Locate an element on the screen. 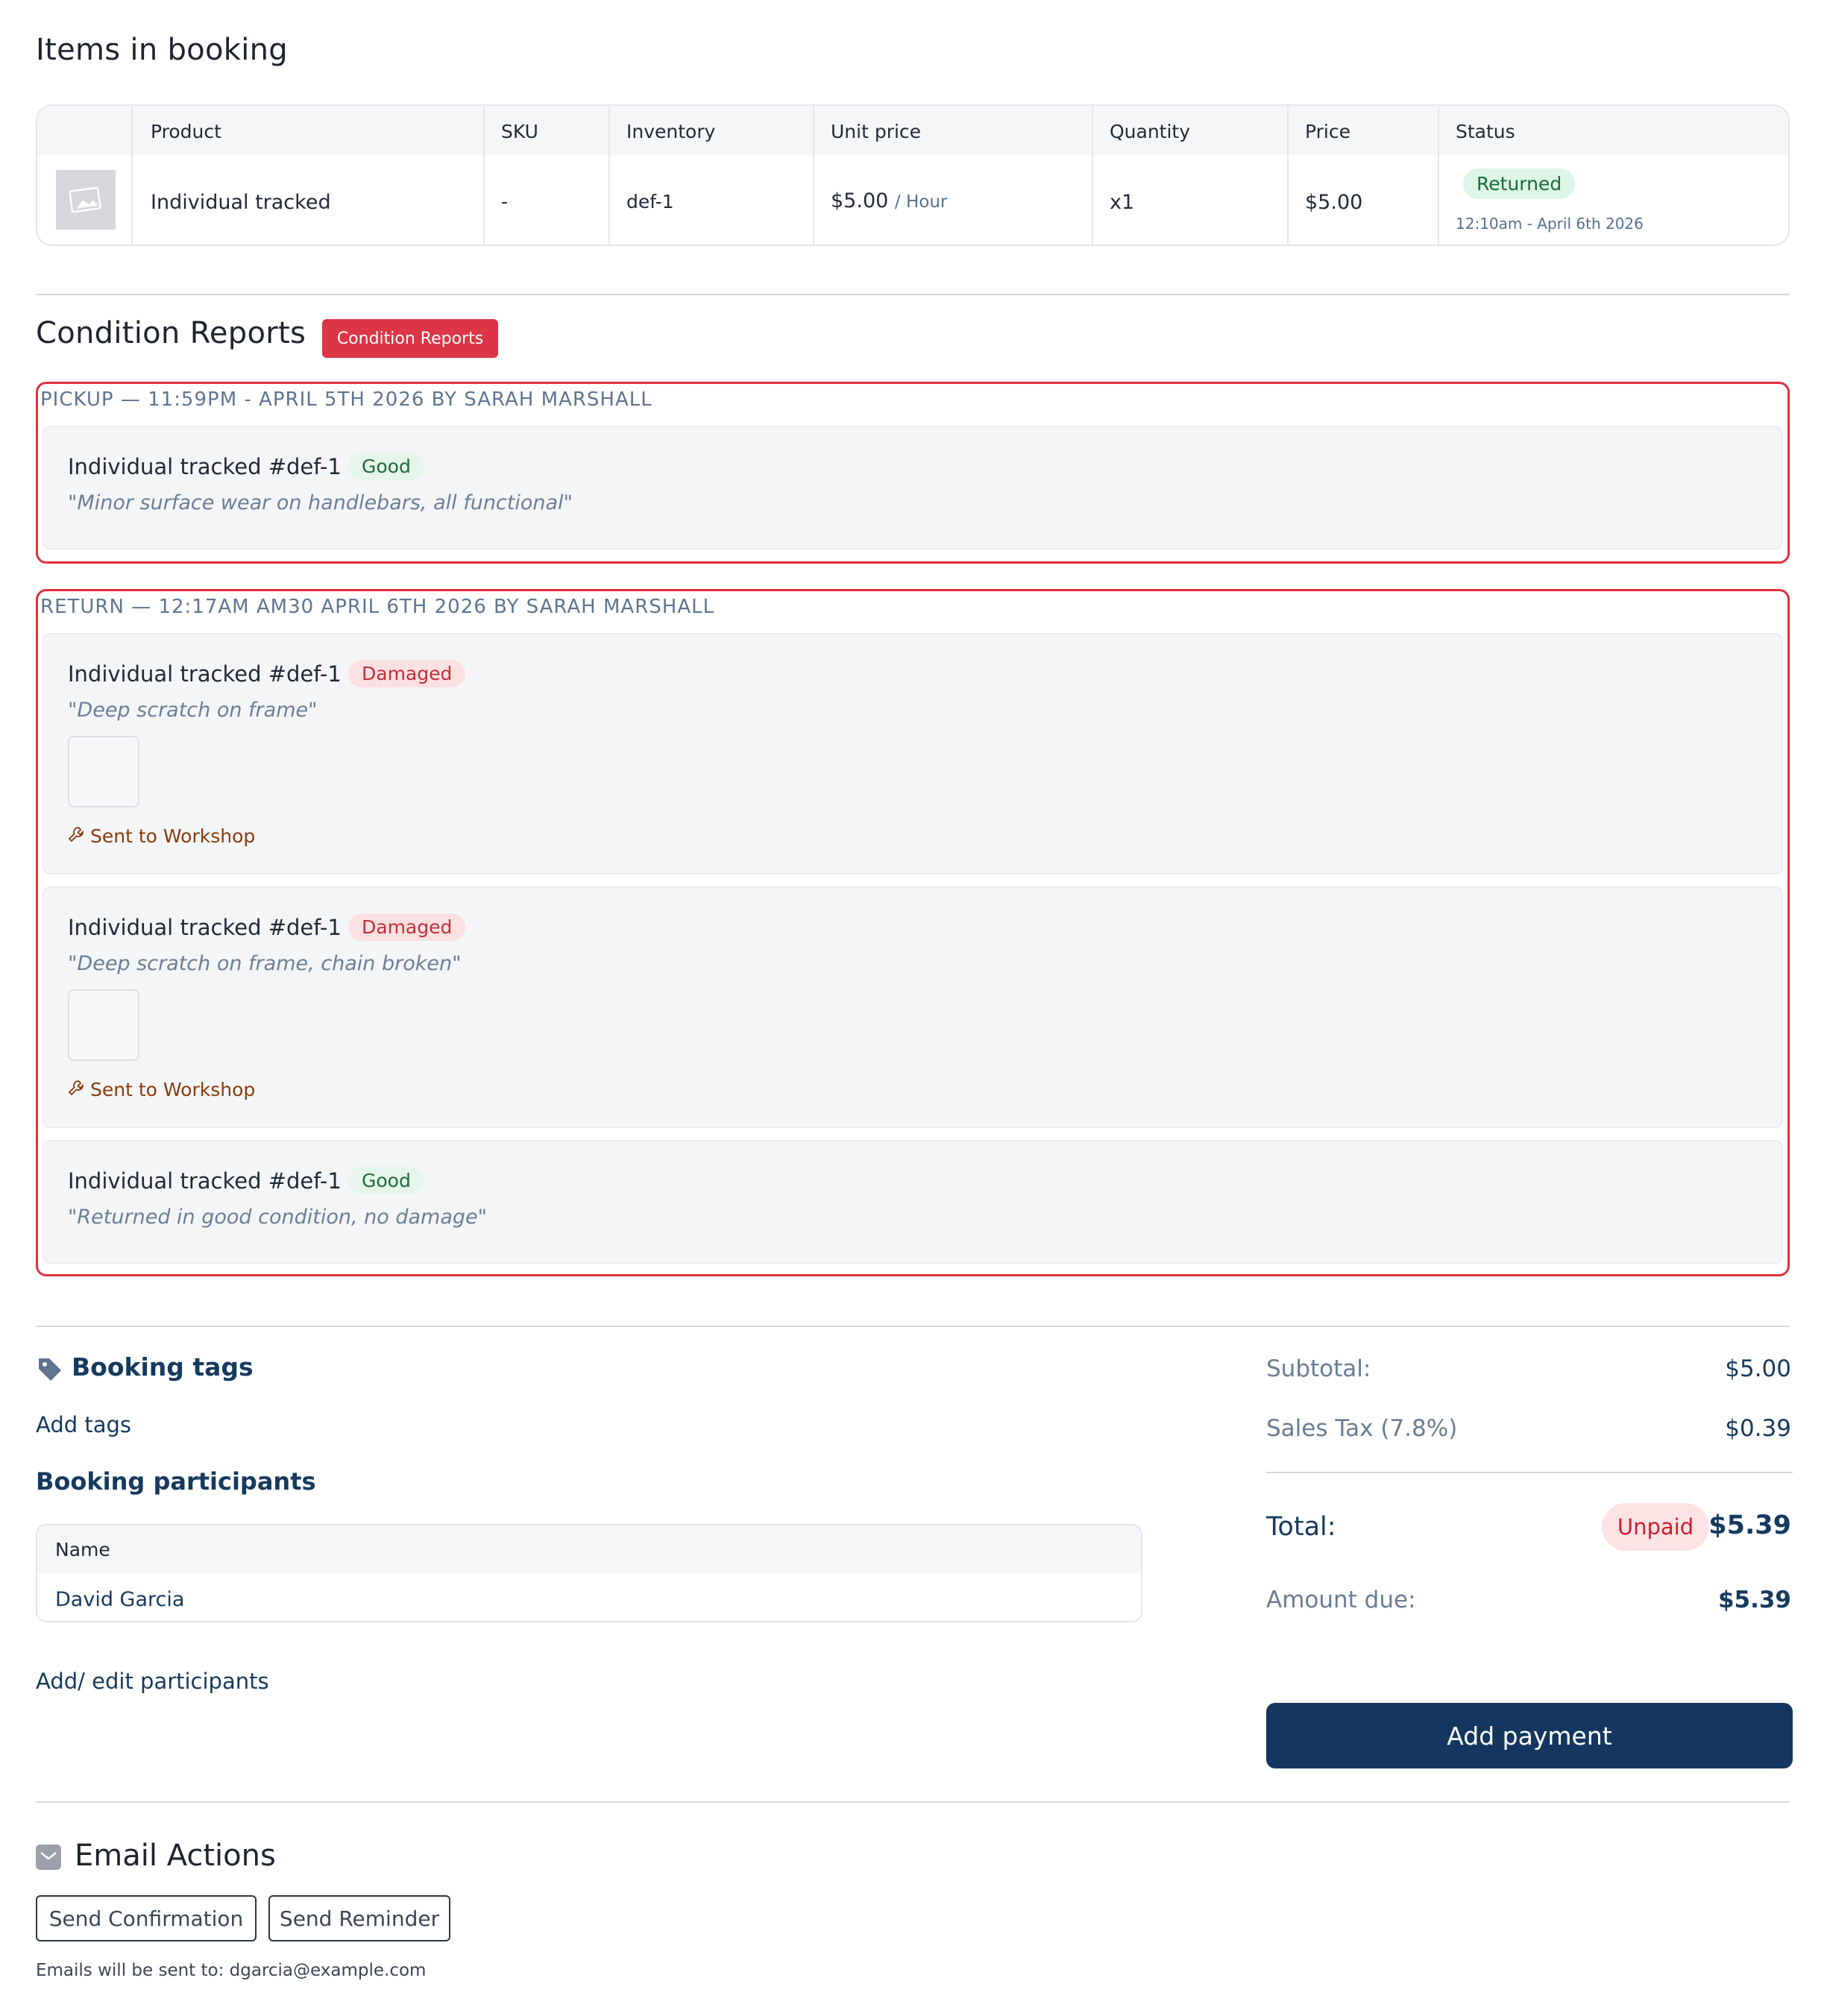  unit-price-unit: / Hour is located at coordinates (921, 202).